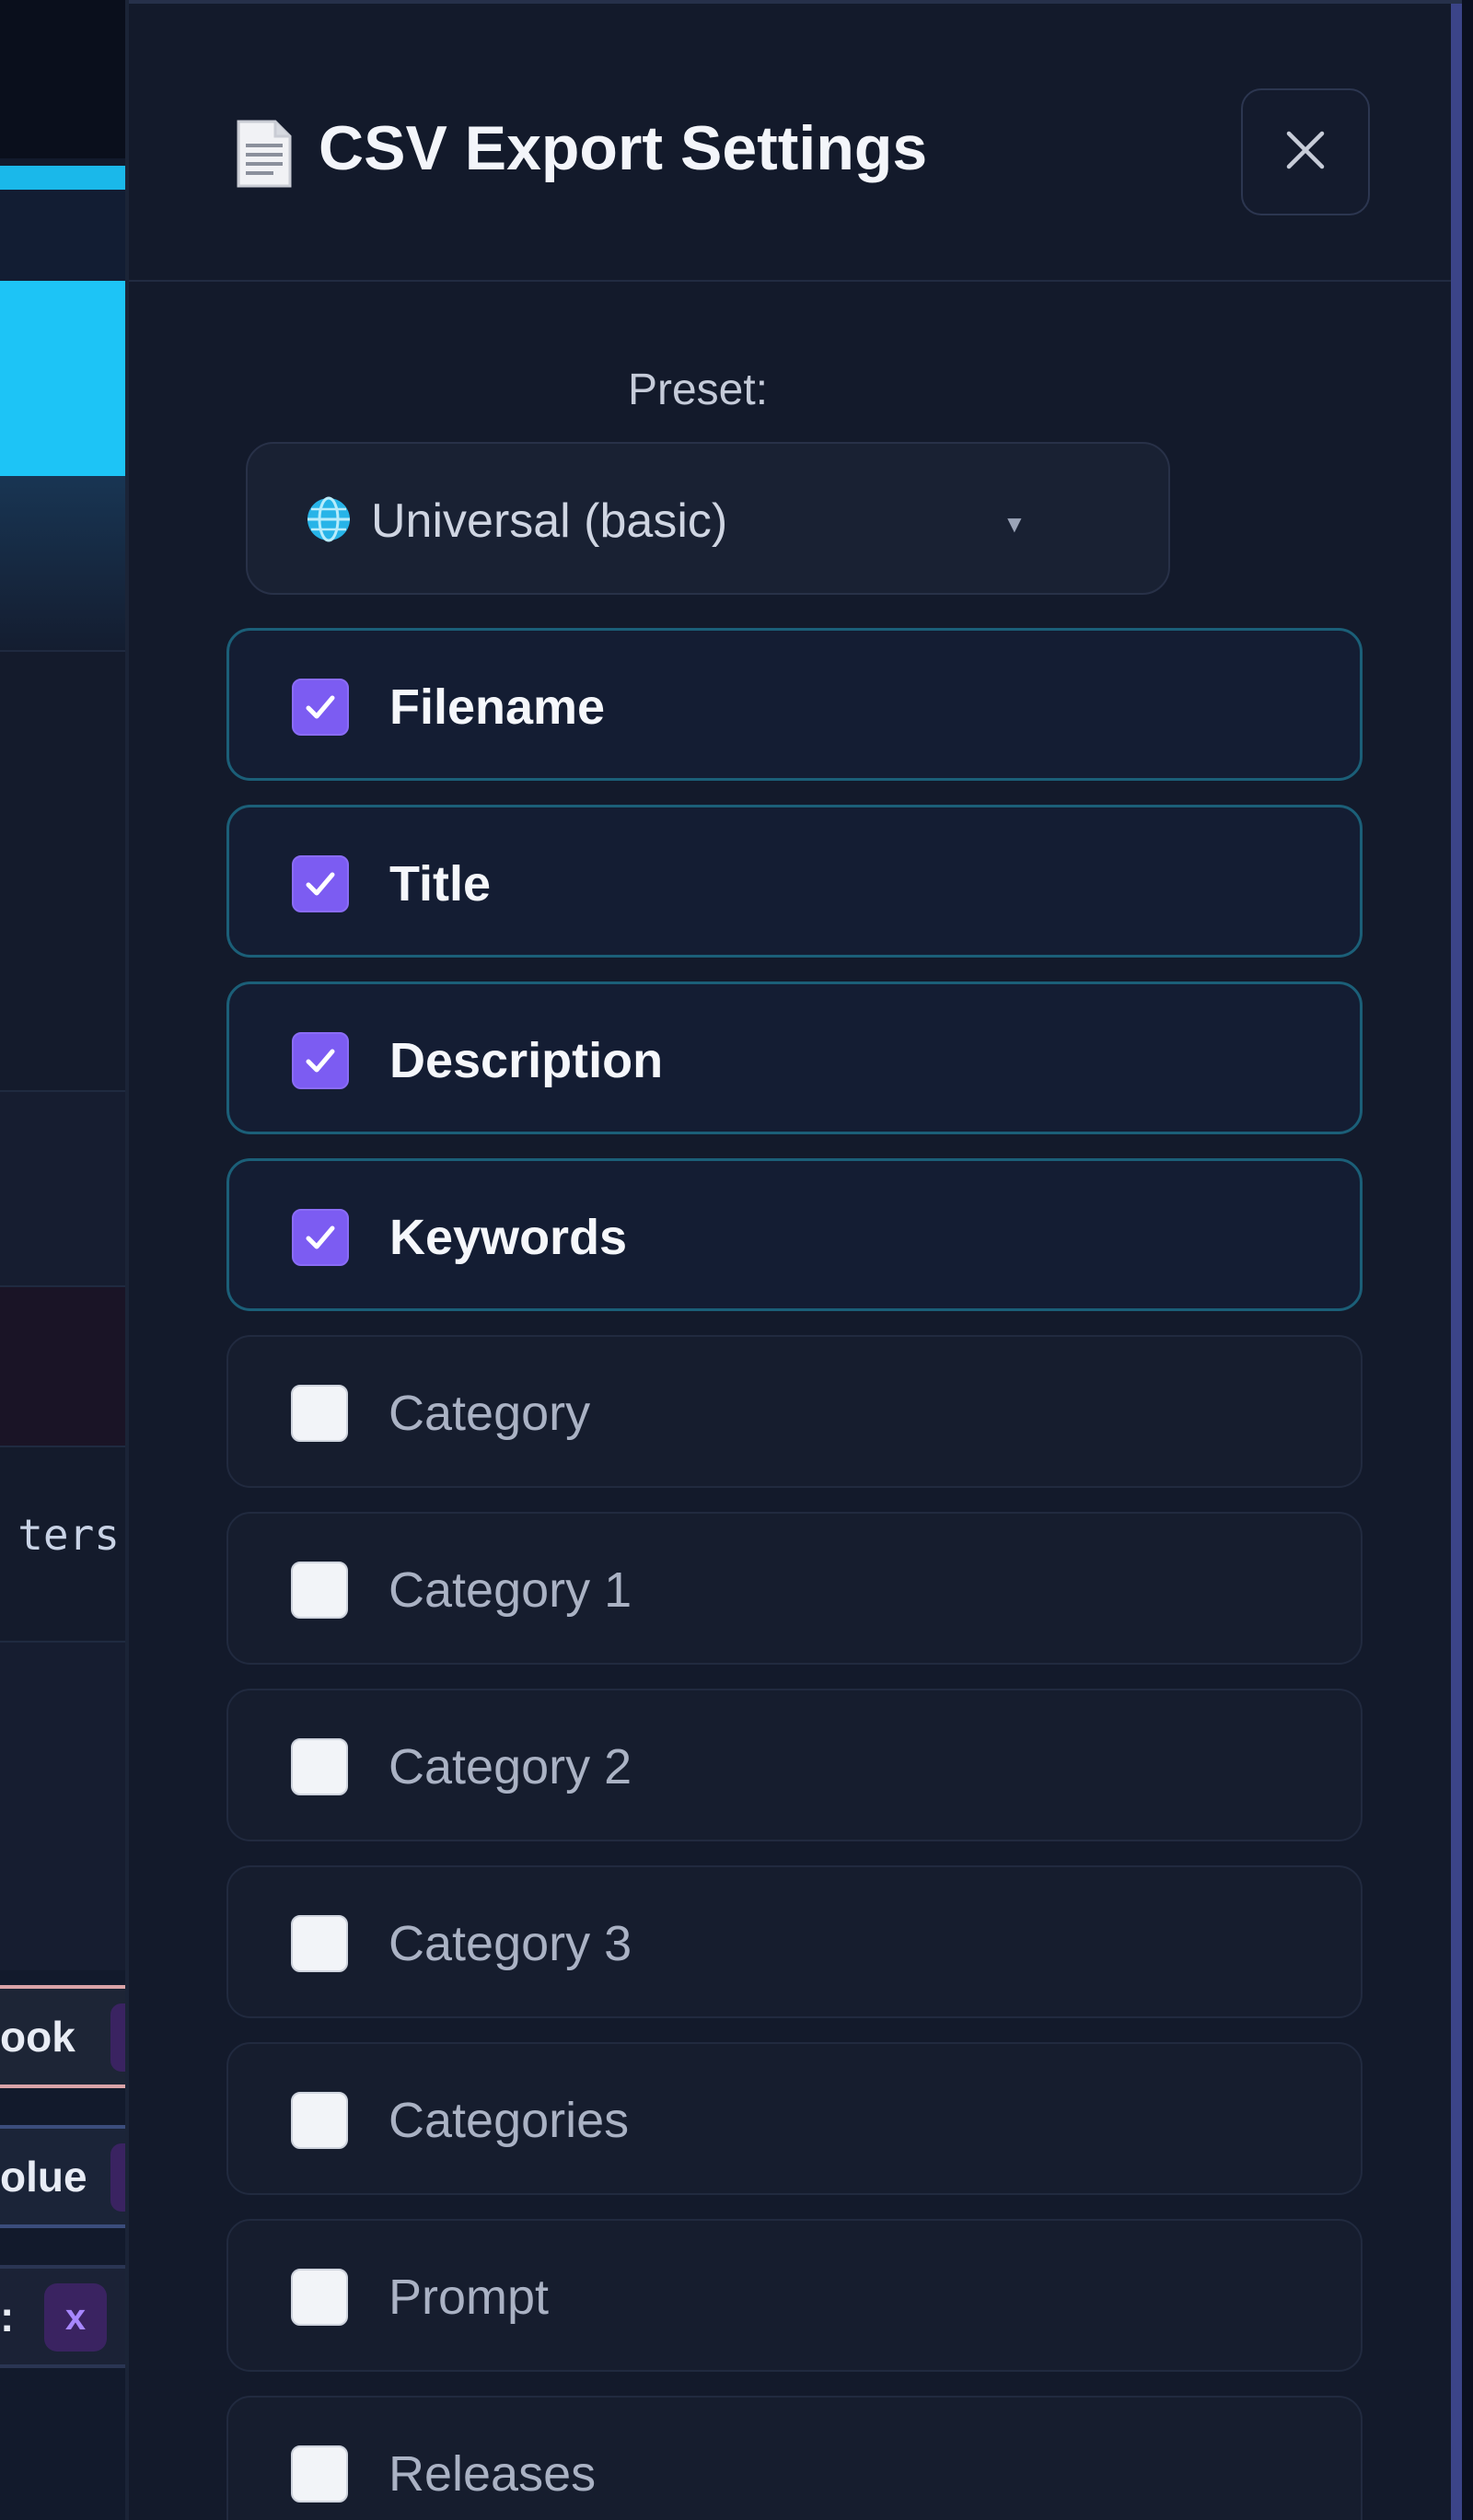 The image size is (1473, 2520). Describe the element at coordinates (795, 1765) in the screenshot. I see `field-option-category-2: Category 2` at that location.